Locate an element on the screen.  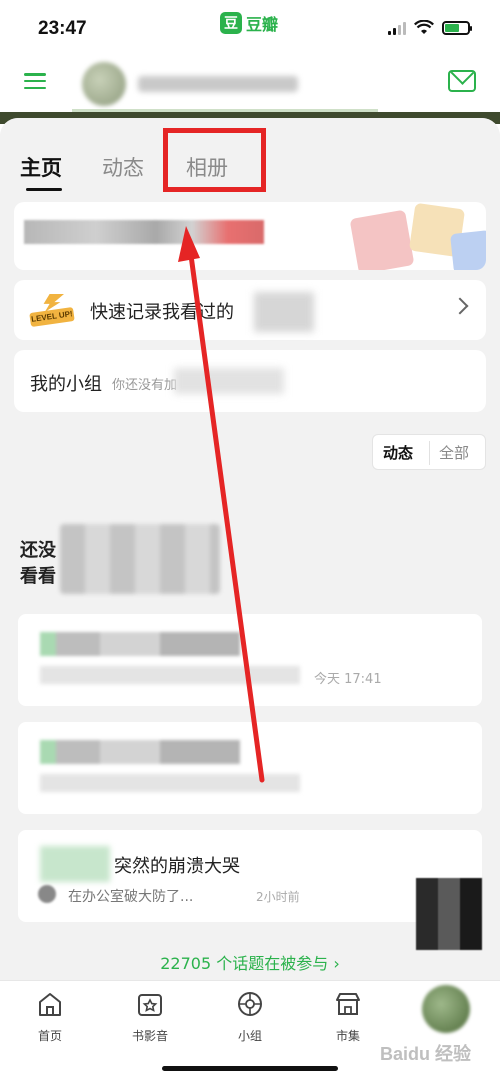
home-icon is located at coordinates (50, 1004).